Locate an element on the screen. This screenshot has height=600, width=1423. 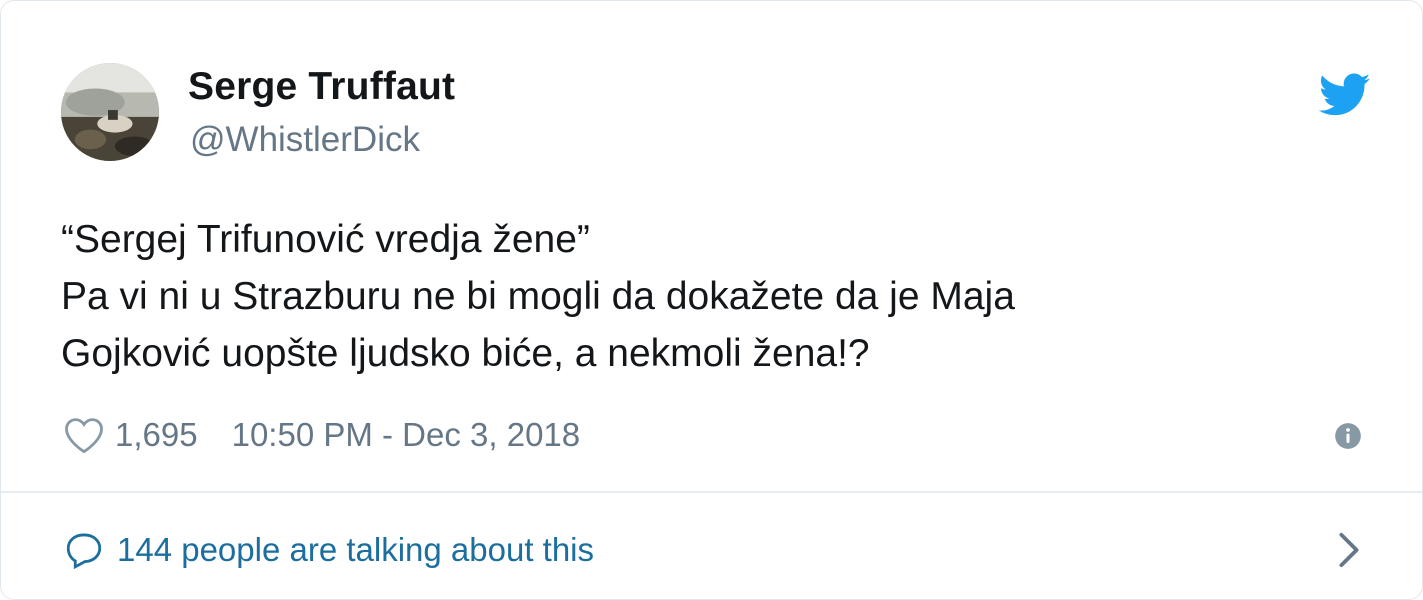
talking-link: 144 people are talking about this is located at coordinates (328, 550).